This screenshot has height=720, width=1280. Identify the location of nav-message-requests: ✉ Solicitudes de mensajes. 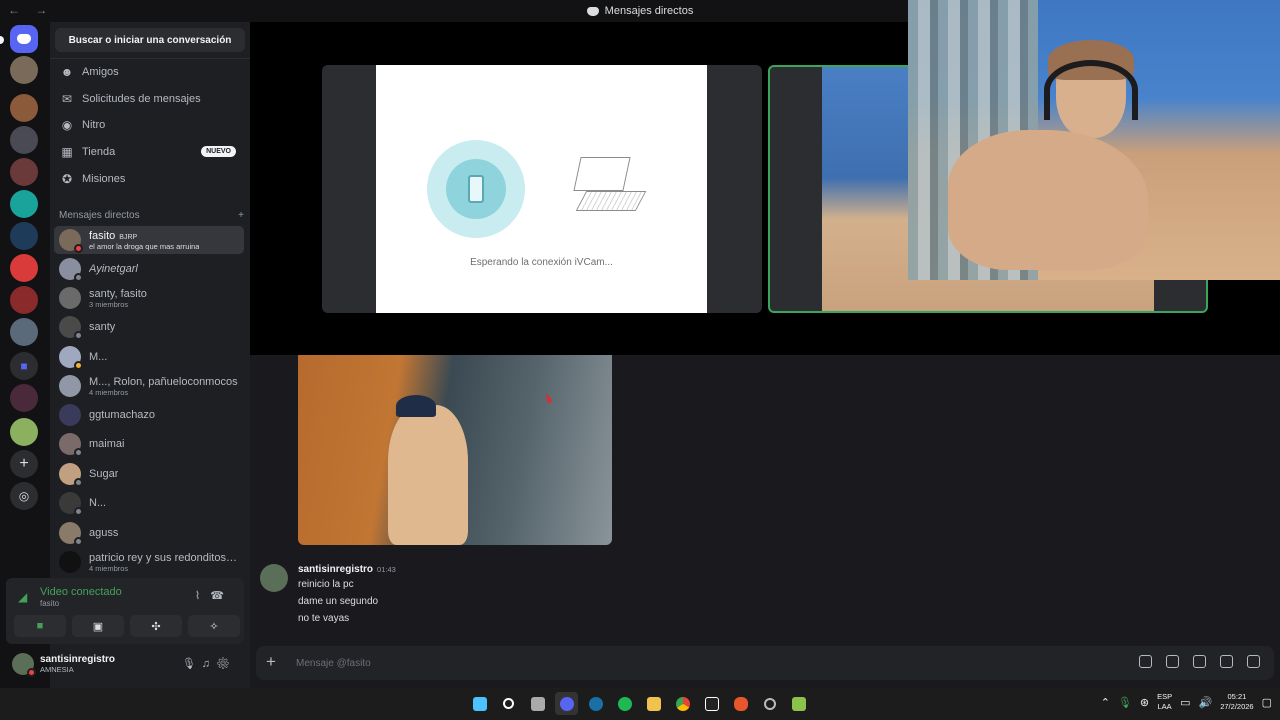
(151, 99).